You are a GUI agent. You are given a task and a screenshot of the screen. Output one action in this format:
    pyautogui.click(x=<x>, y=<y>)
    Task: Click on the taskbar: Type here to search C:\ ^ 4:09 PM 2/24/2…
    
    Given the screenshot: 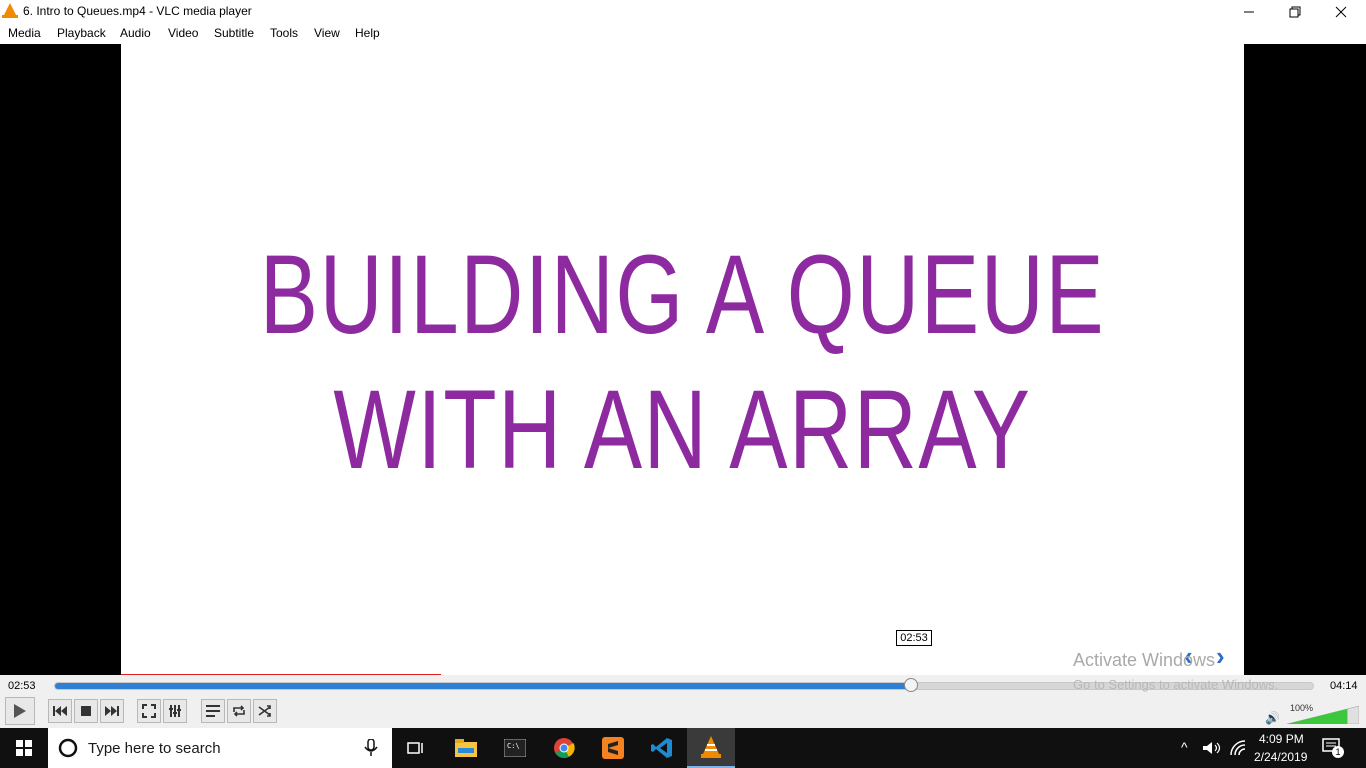 What is the action you would take?
    pyautogui.click(x=683, y=748)
    